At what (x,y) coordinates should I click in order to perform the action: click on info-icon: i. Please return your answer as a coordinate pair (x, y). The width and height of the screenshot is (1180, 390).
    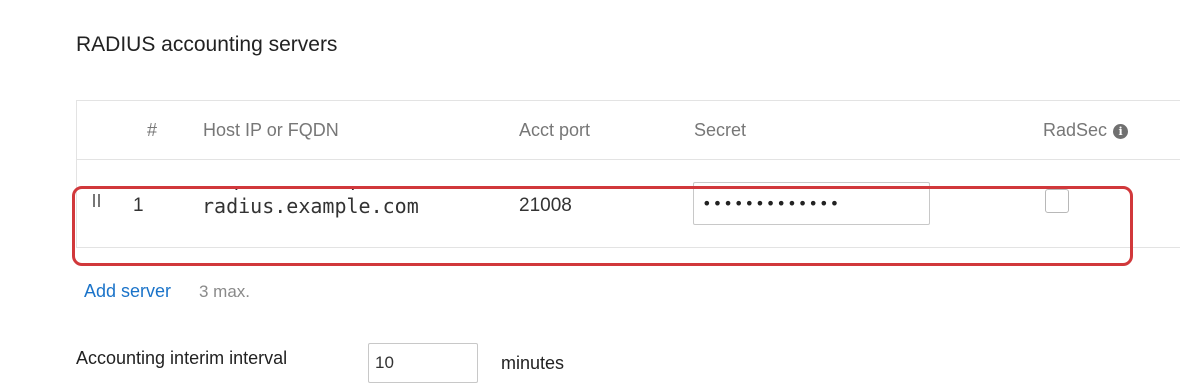
    Looking at the image, I should click on (1121, 131).